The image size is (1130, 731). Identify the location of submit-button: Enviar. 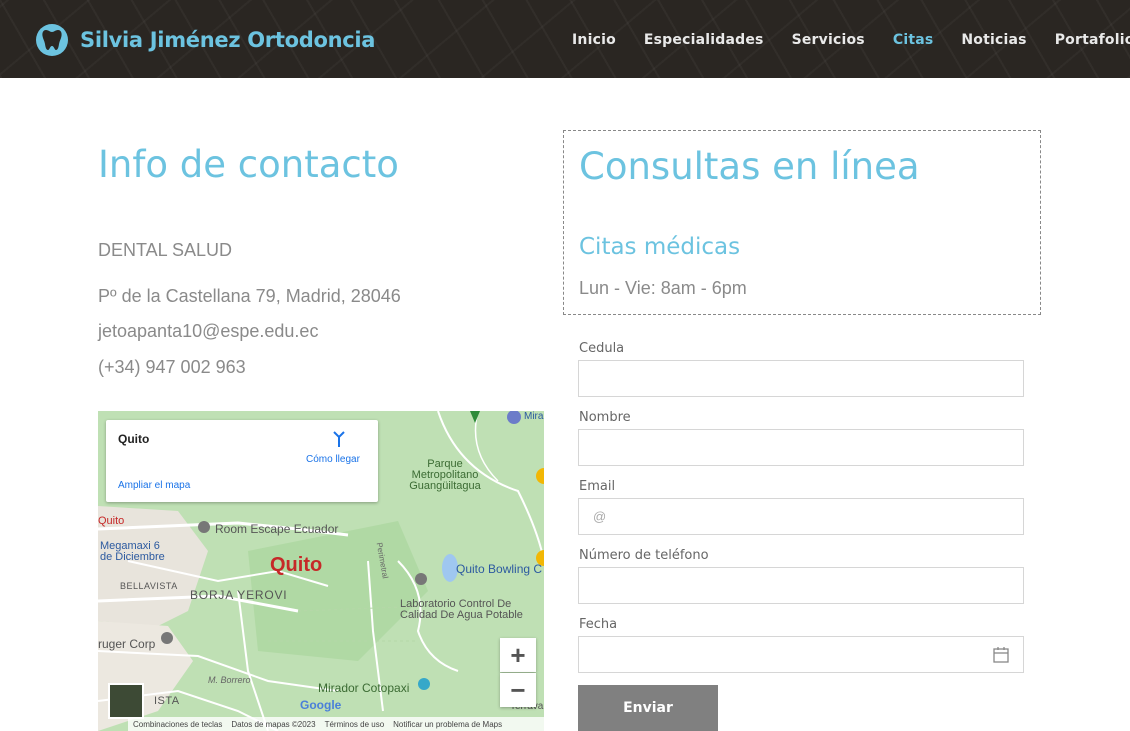
(648, 708).